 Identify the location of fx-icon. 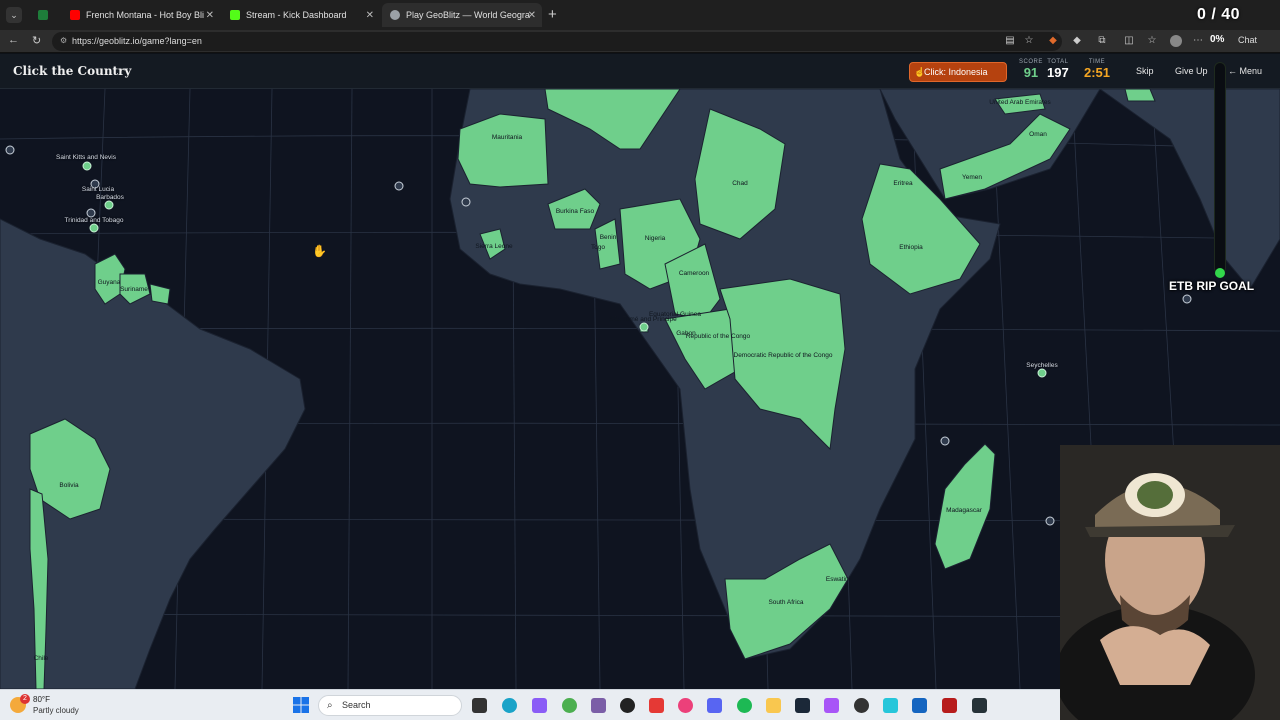
(919, 705).